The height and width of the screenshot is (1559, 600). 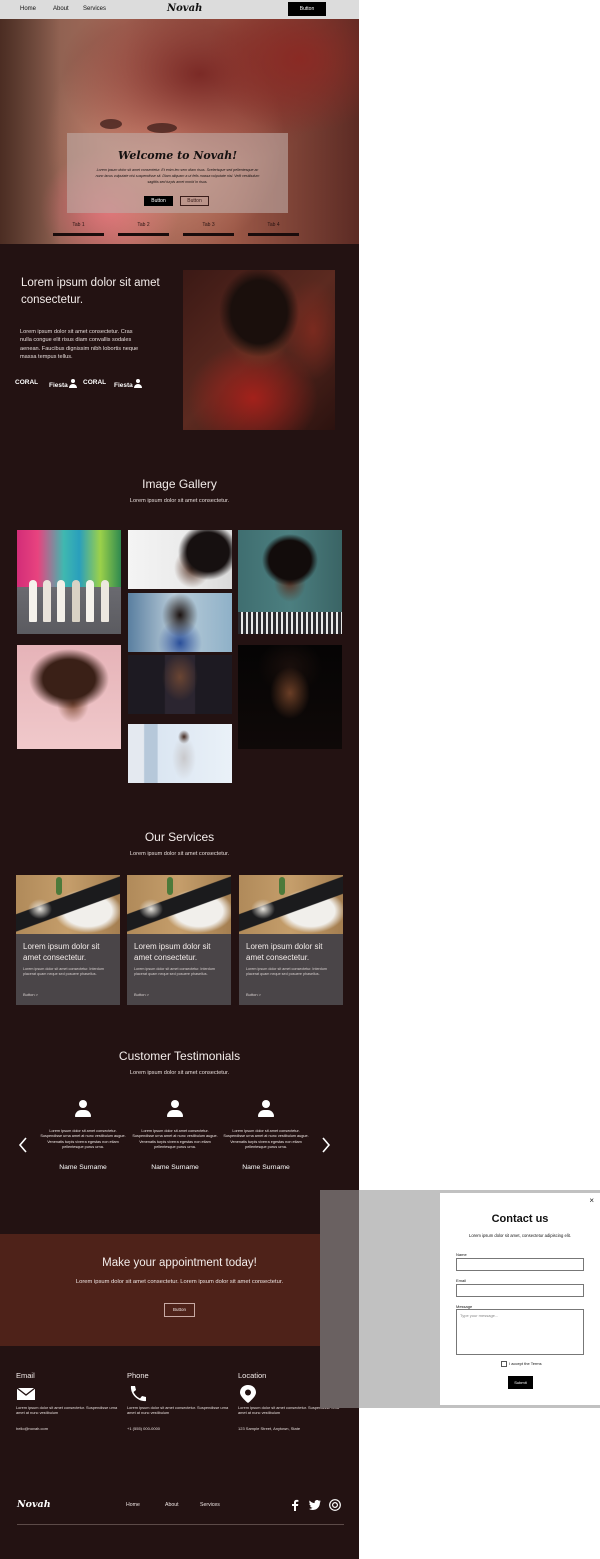 What do you see at coordinates (28, 9) in the screenshot?
I see `nav-link-home: Home` at bounding box center [28, 9].